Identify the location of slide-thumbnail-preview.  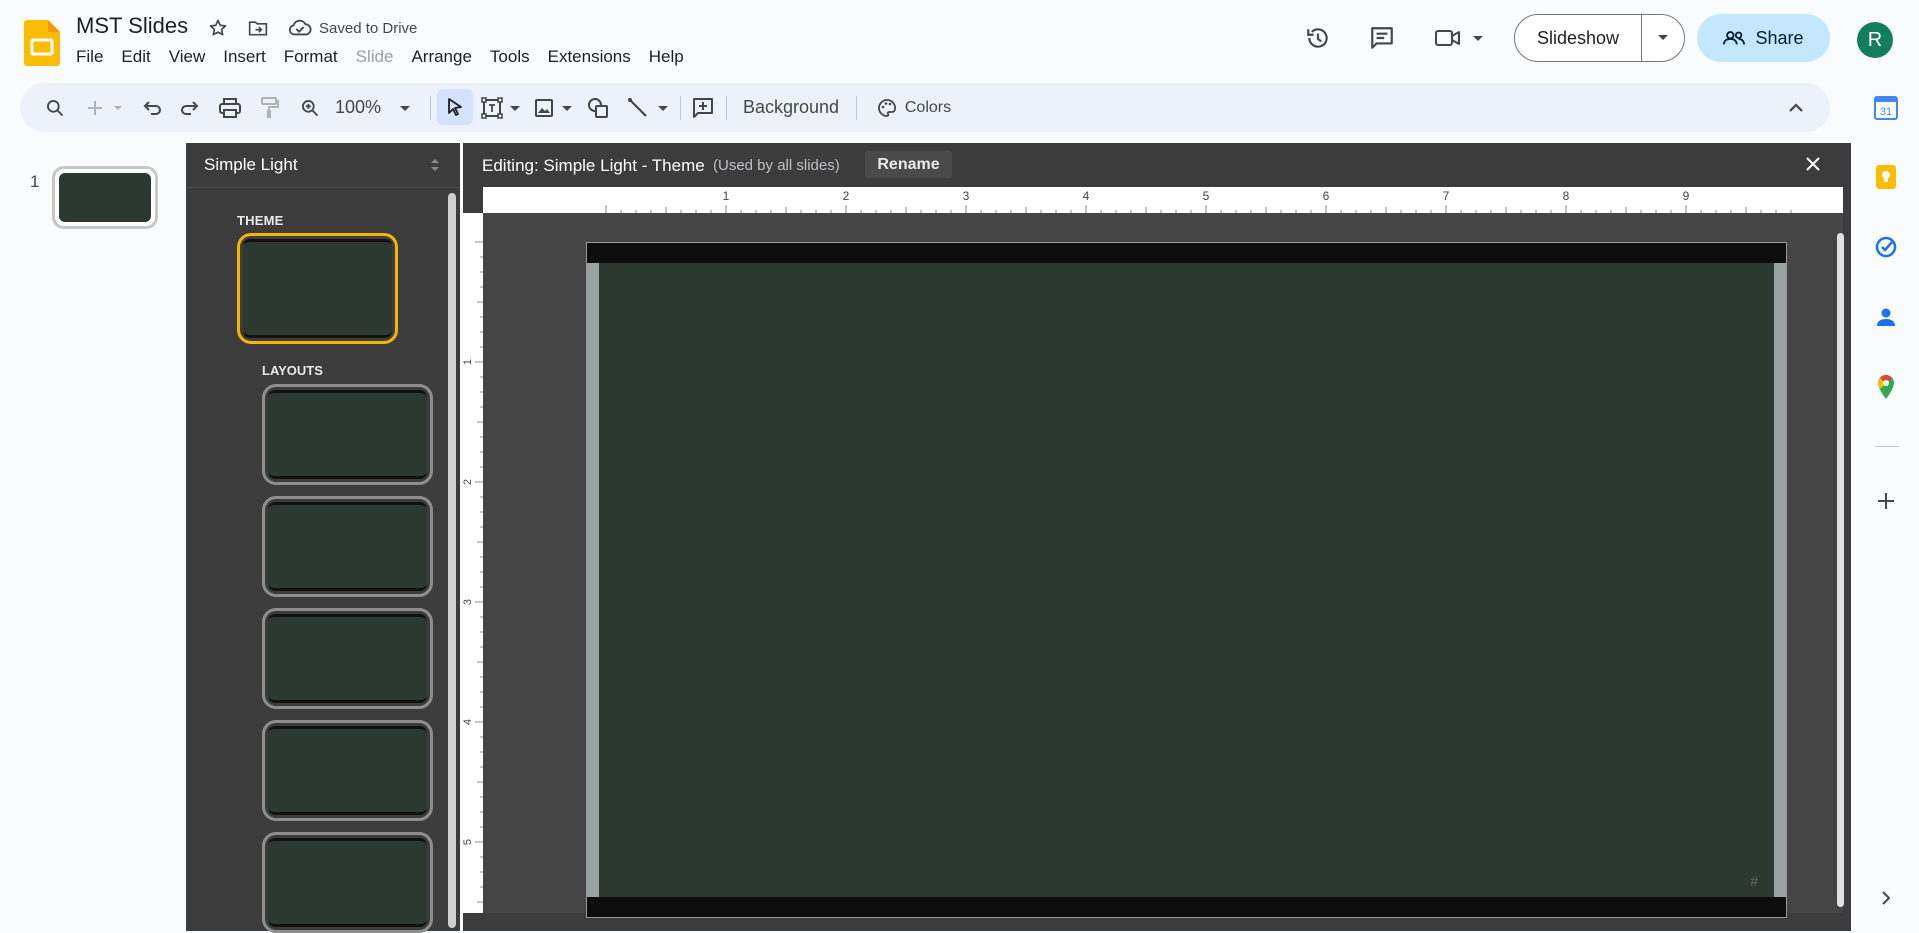
(105, 197).